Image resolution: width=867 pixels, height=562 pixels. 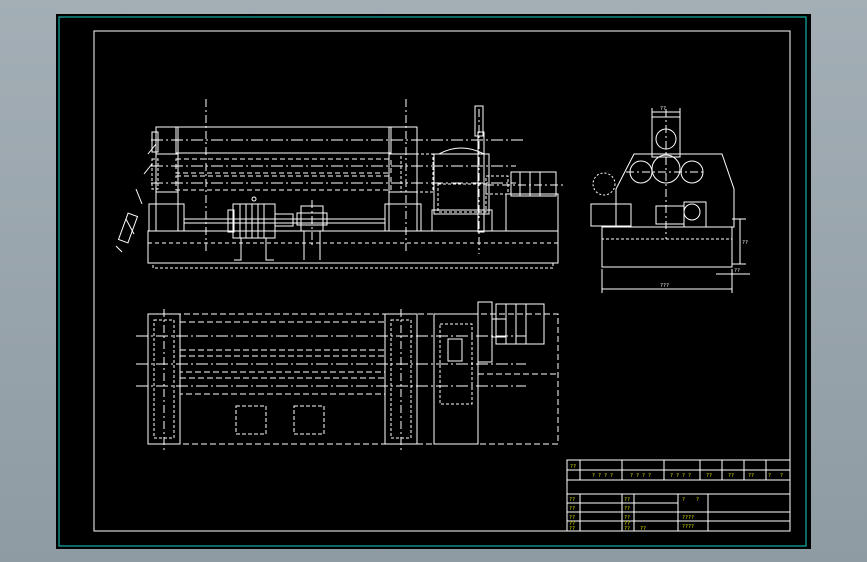 I want to click on tb-header-4: ??, so click(x=709, y=476).